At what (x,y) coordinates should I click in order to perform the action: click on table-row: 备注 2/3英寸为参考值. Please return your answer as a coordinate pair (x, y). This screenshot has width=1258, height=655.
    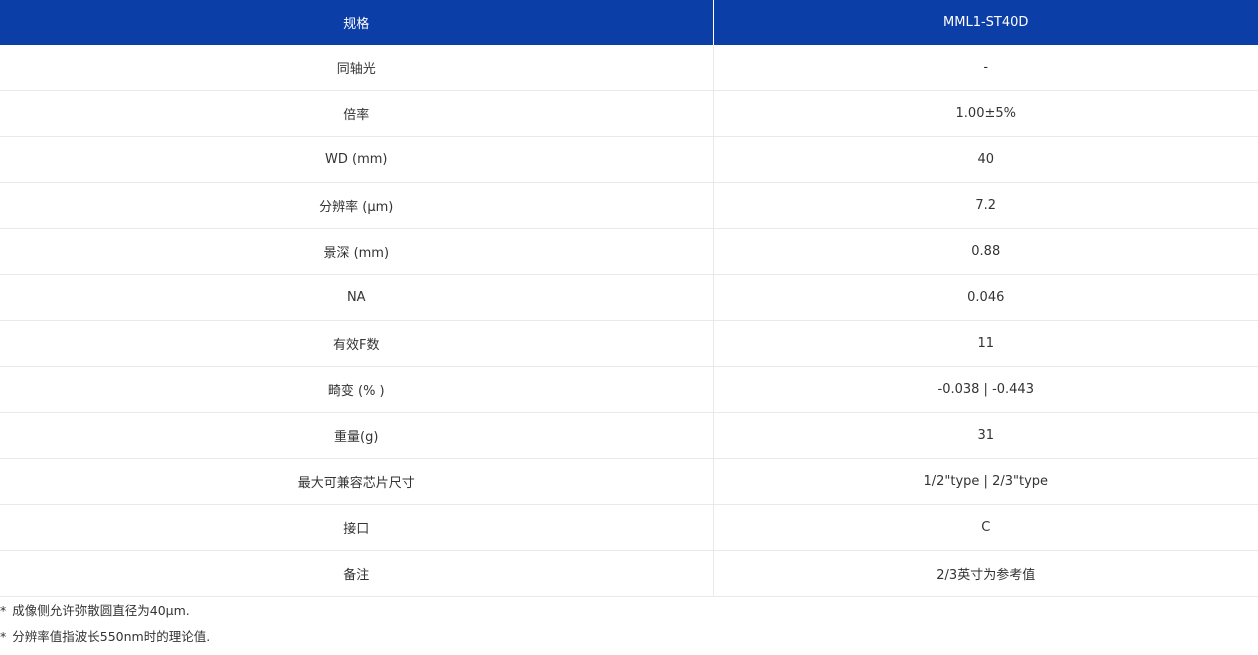
    Looking at the image, I should click on (629, 573).